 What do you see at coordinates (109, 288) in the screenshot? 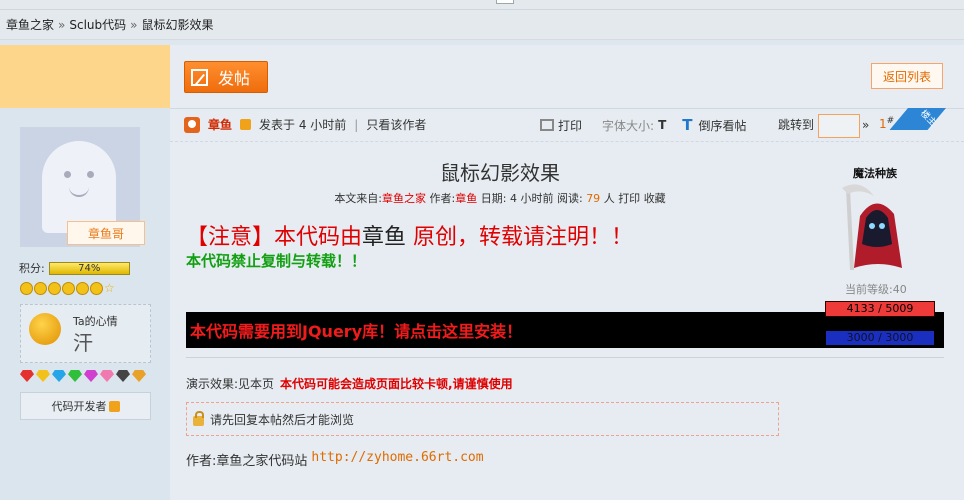
I see `star-icon: ☆` at bounding box center [109, 288].